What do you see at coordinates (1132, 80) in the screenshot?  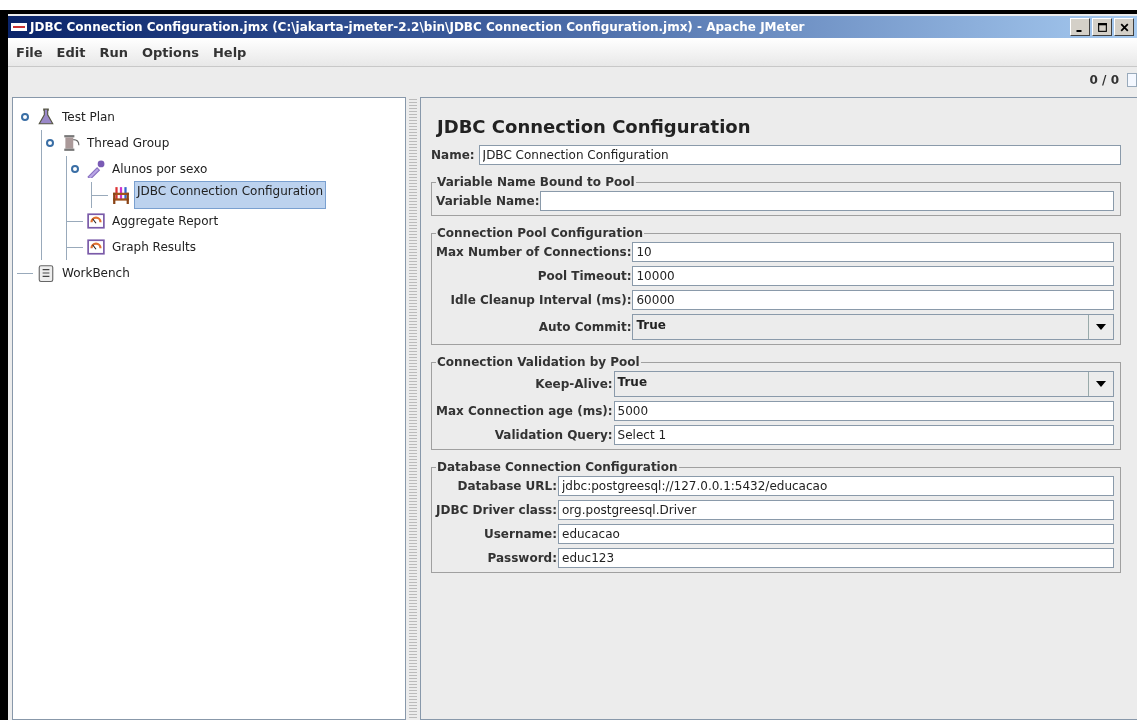 I see `status-indicator` at bounding box center [1132, 80].